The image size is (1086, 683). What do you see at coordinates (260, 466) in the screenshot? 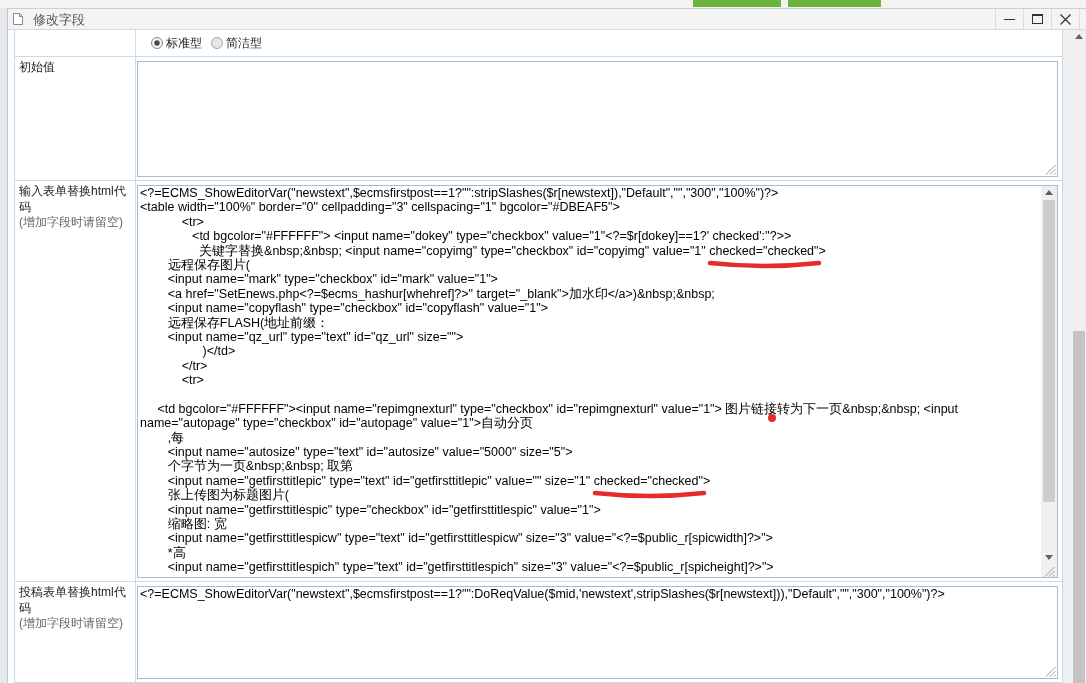
I see `code-line: 个字节为一页&nbsp;&nbsp; 取第` at bounding box center [260, 466].